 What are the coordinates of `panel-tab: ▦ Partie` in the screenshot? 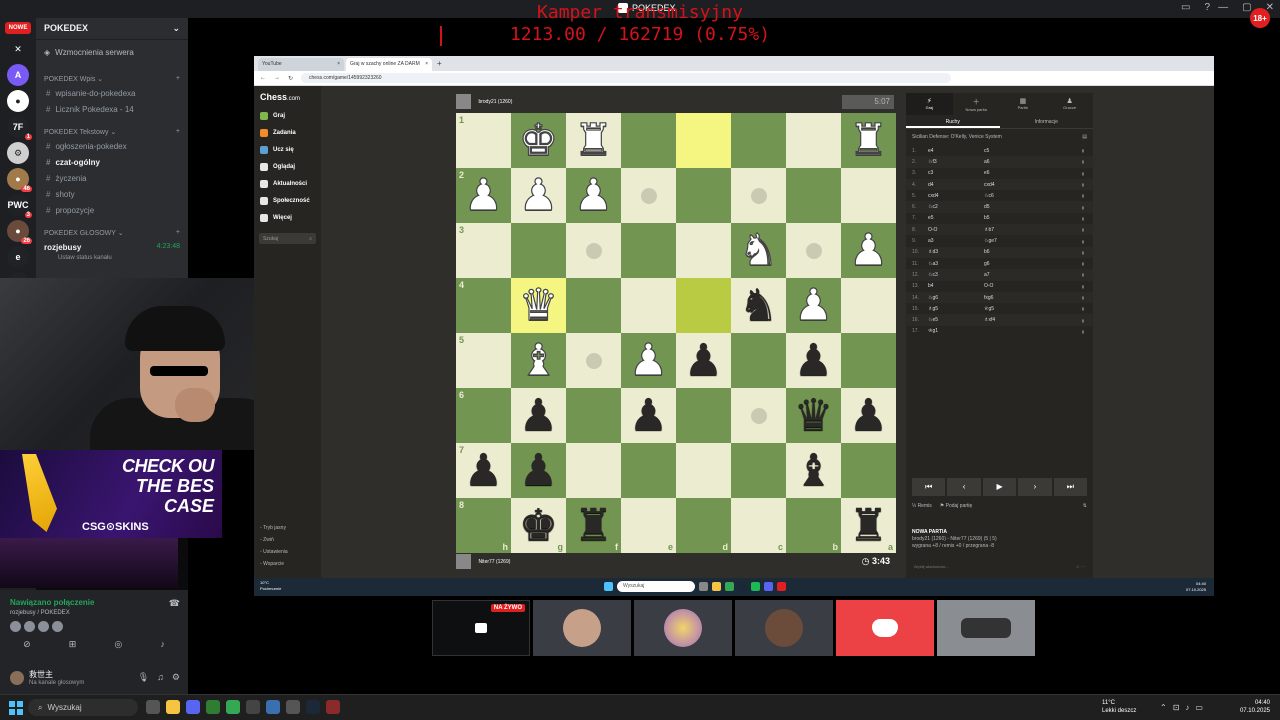 It's located at (1023, 104).